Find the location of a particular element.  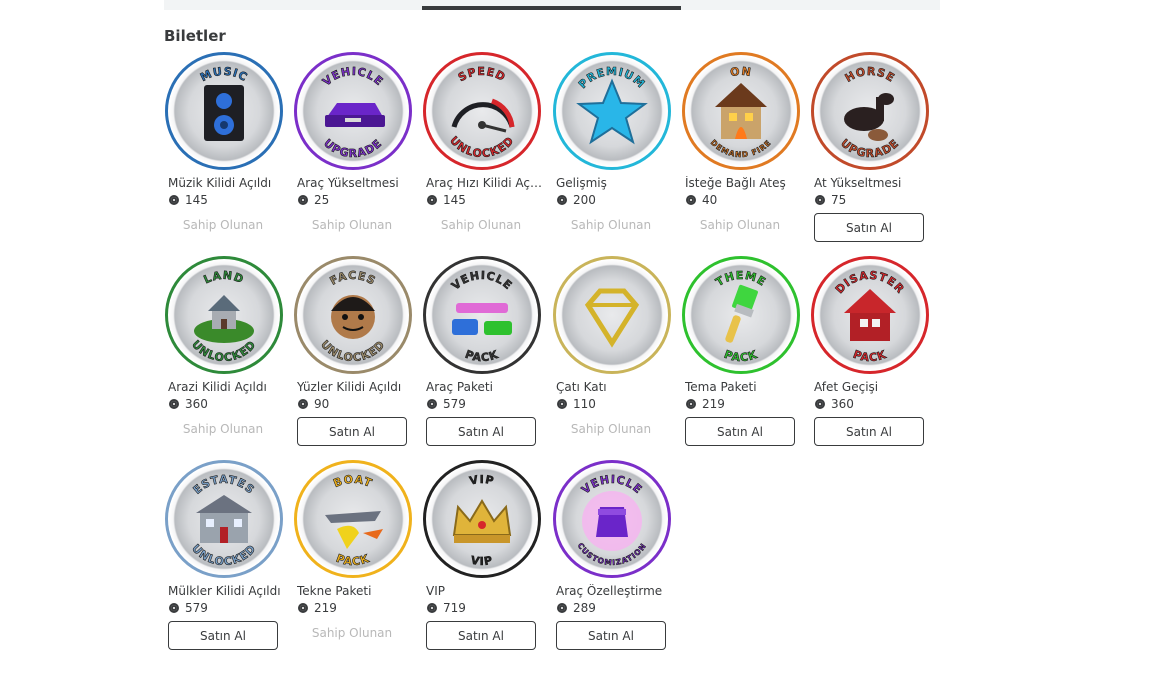

pass-name: Araç Yükseltmesi is located at coordinates (356, 183).